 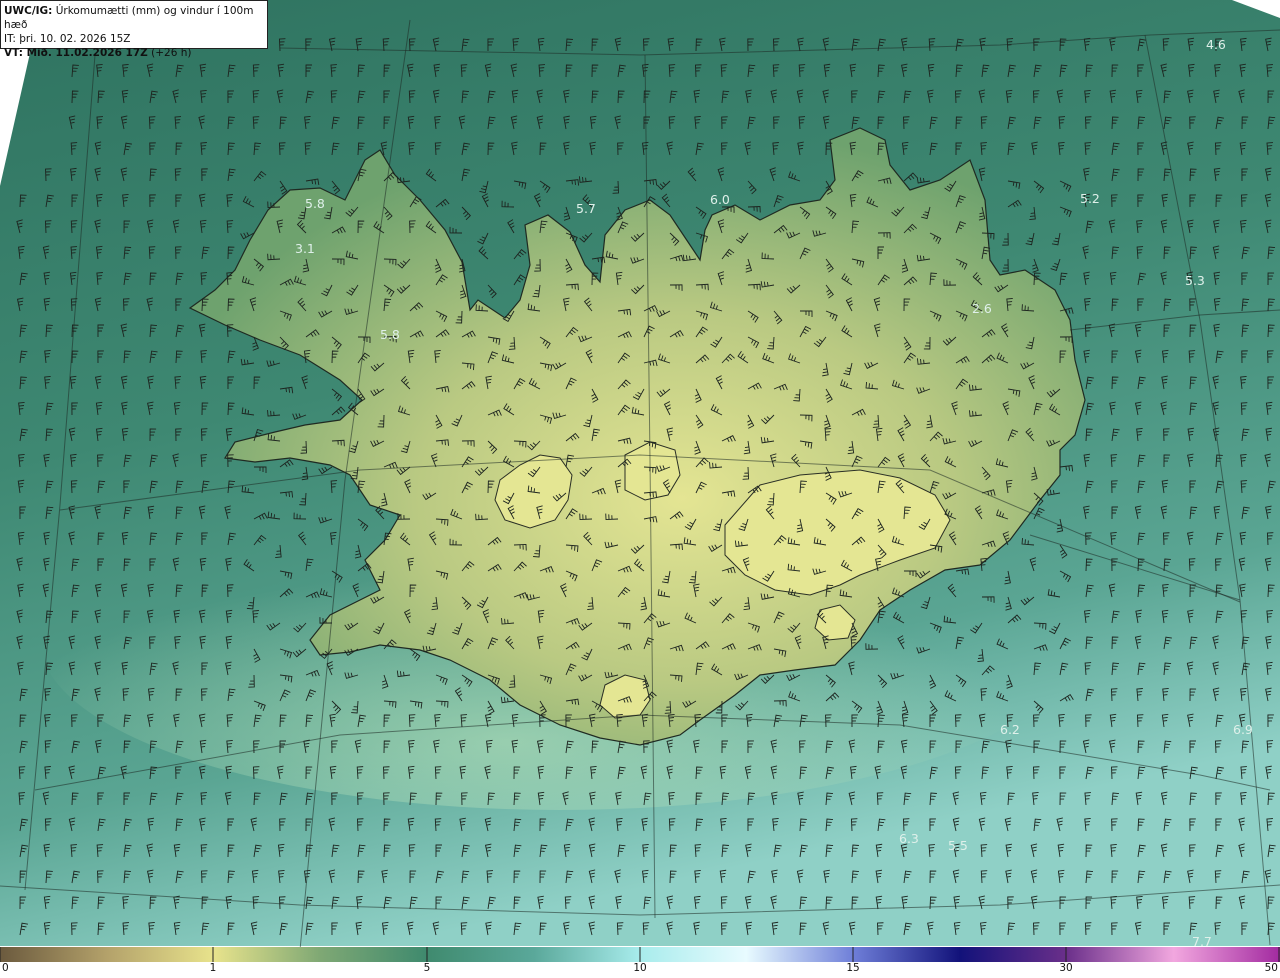 What do you see at coordinates (982, 308) in the screenshot?
I see `point-label: 2.6` at bounding box center [982, 308].